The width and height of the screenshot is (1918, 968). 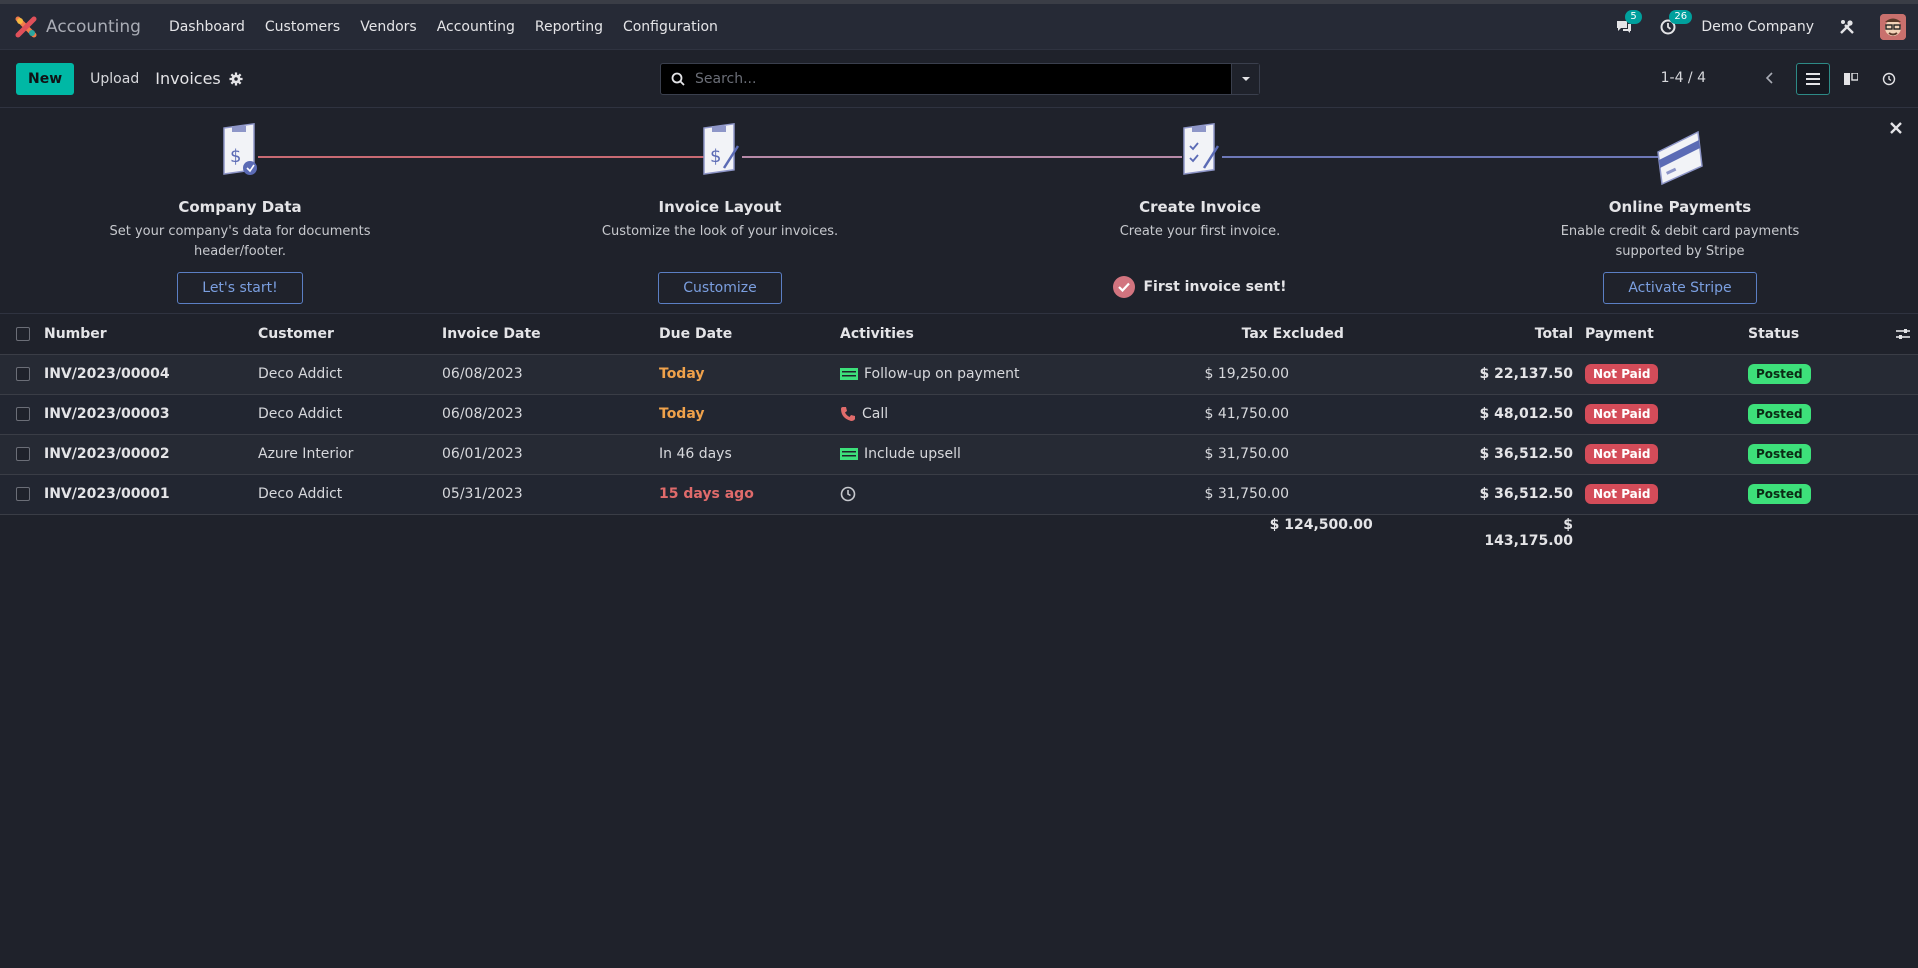 I want to click on messages-badge: 5, so click(x=1633, y=16).